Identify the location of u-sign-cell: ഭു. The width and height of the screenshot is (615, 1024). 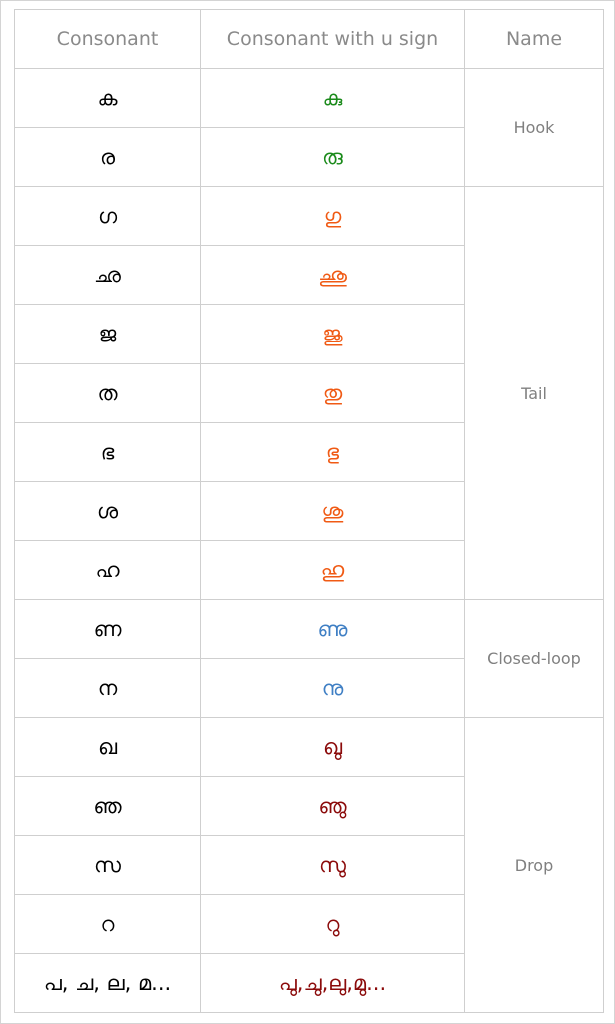
(332, 452).